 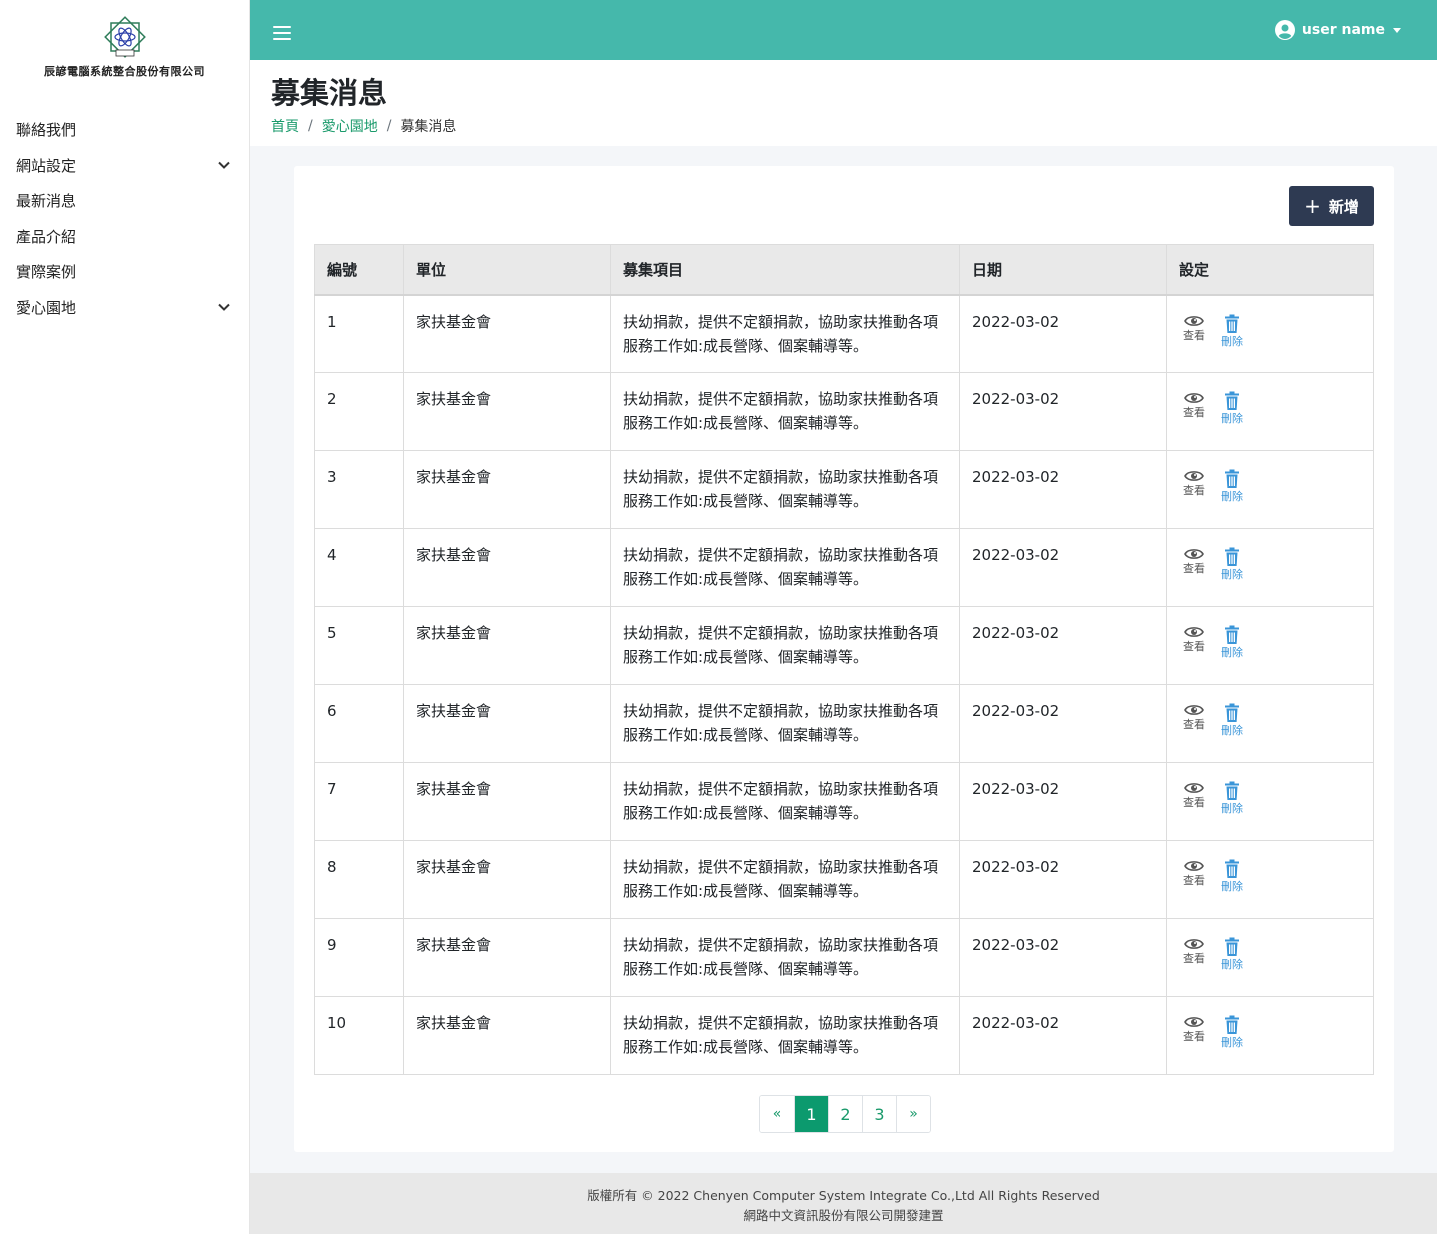 What do you see at coordinates (285, 126) in the screenshot?
I see `breadcrumb-home-link: 首頁` at bounding box center [285, 126].